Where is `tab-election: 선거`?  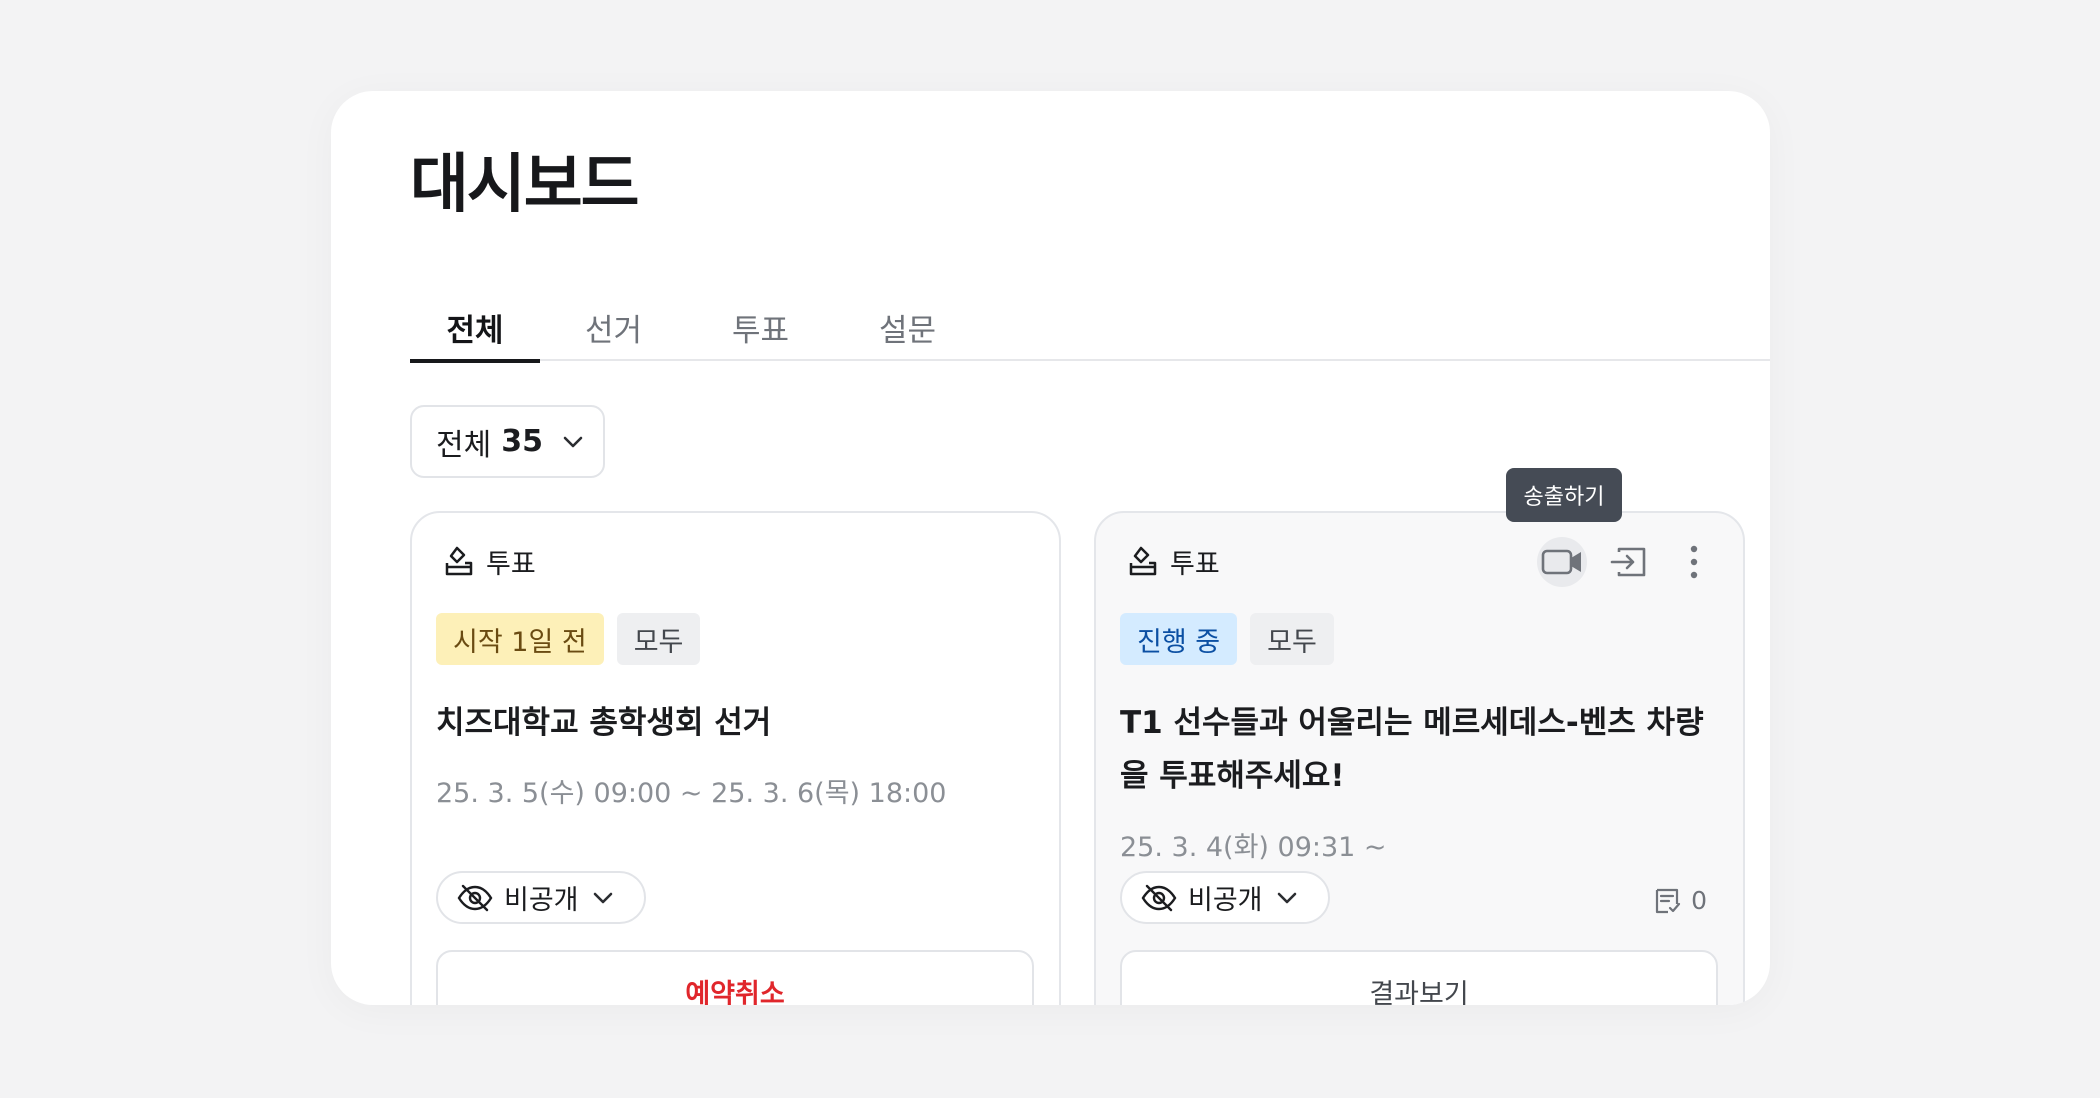 tab-election: 선거 is located at coordinates (613, 330).